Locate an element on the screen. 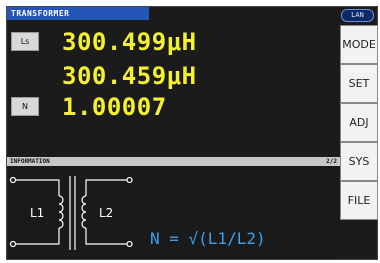 The height and width of the screenshot is (263, 380). right-coil is located at coordinates (84, 212).